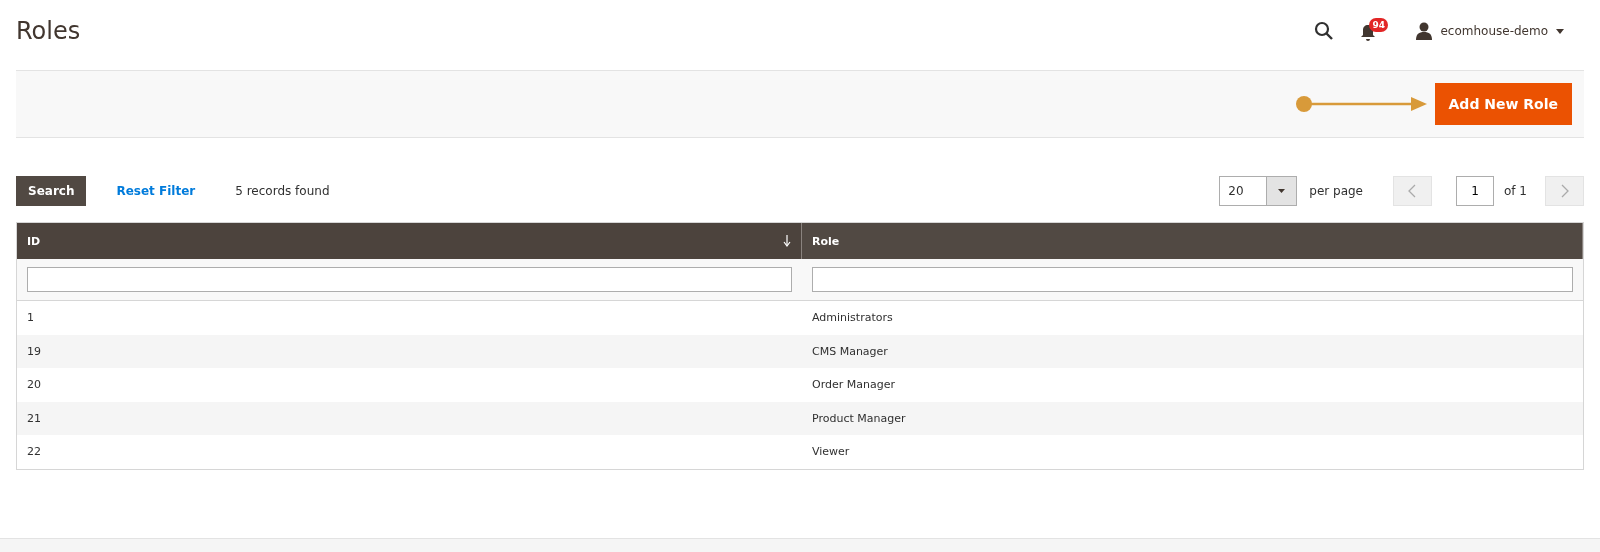 The image size is (1600, 552). What do you see at coordinates (282, 191) in the screenshot?
I see `records-count: 5 records found` at bounding box center [282, 191].